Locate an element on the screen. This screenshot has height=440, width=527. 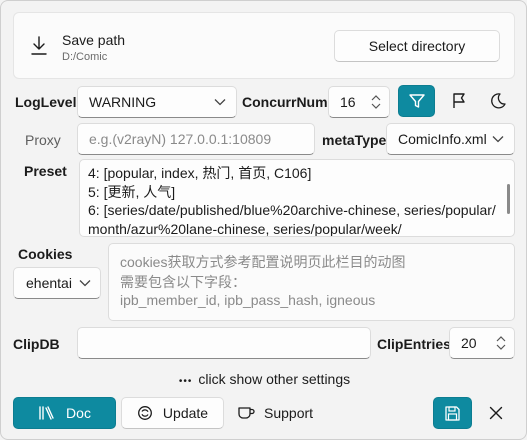
refresh-icon is located at coordinates (144, 413).